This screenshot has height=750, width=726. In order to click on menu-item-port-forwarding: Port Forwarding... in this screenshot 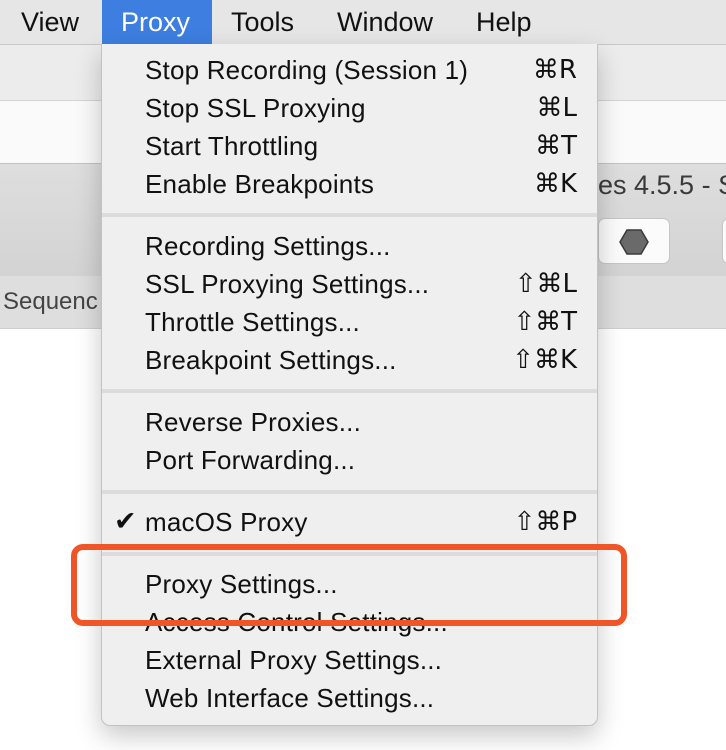, I will do `click(349, 460)`.